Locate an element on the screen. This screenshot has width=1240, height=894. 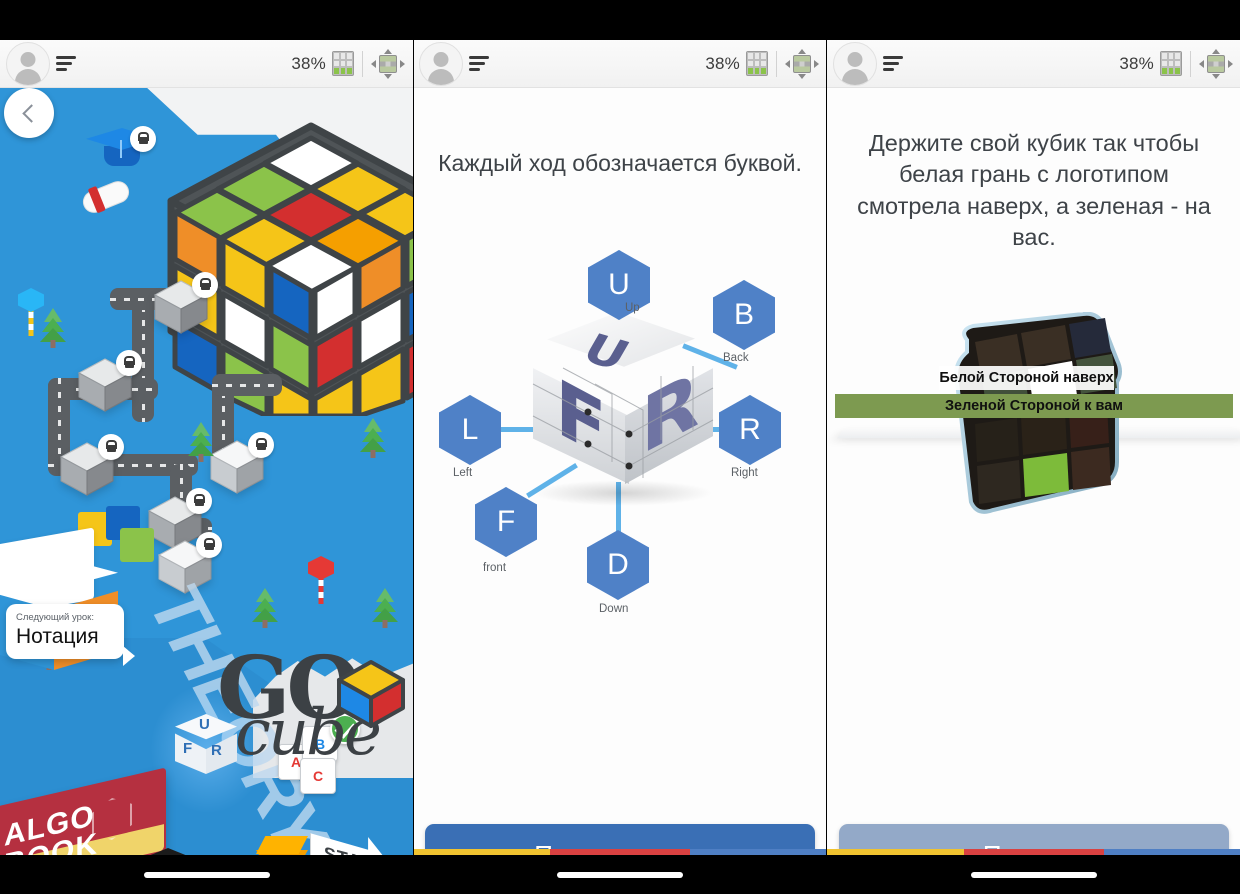
badge-front: F is located at coordinates (506, 522).